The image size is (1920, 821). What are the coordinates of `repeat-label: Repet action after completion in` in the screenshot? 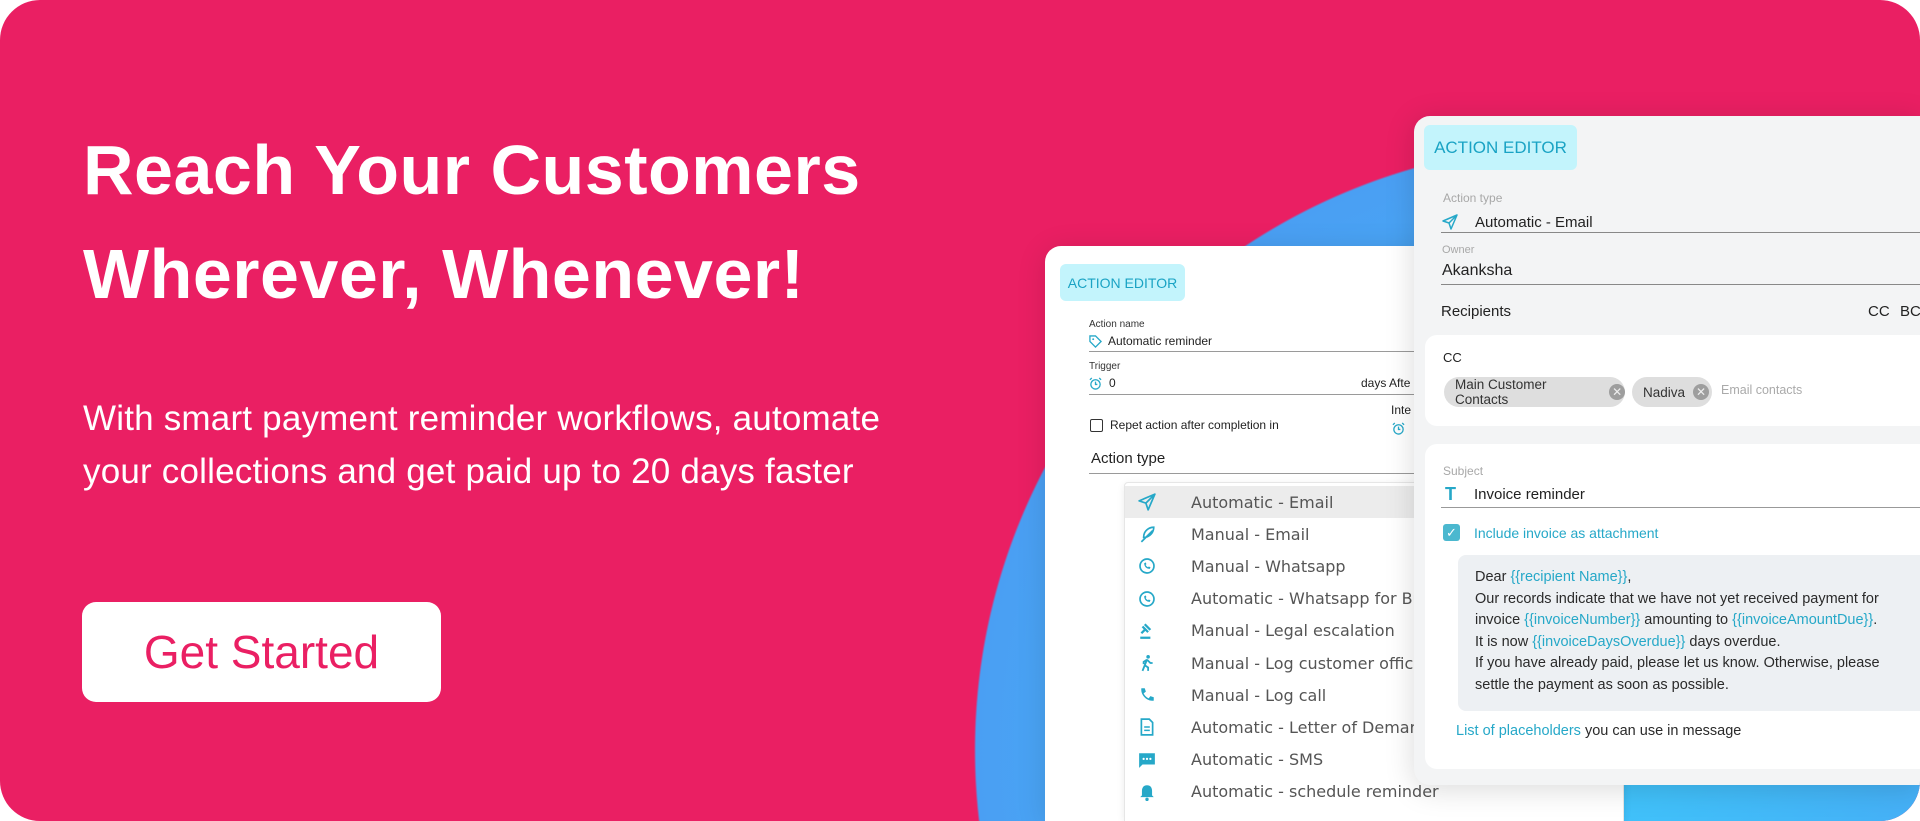 It's located at (1194, 425).